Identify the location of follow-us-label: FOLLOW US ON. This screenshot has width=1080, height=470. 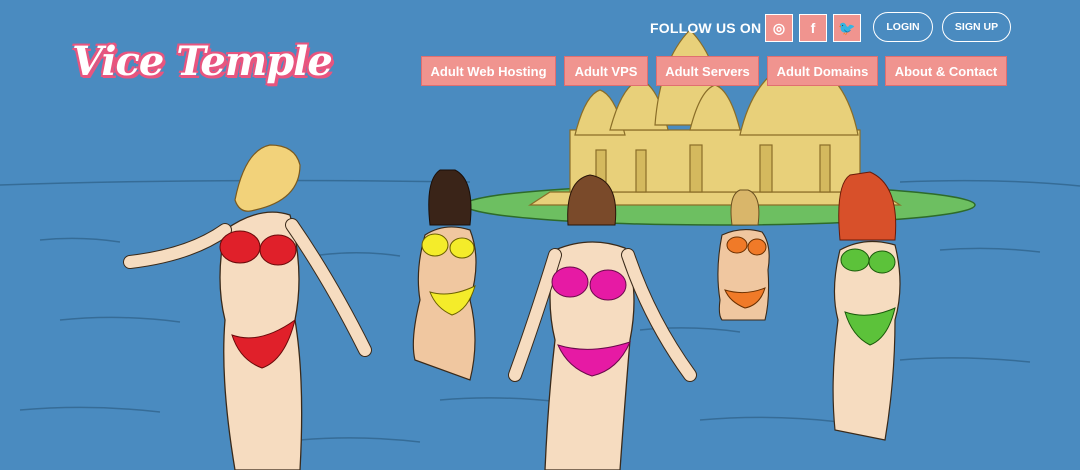
(706, 28).